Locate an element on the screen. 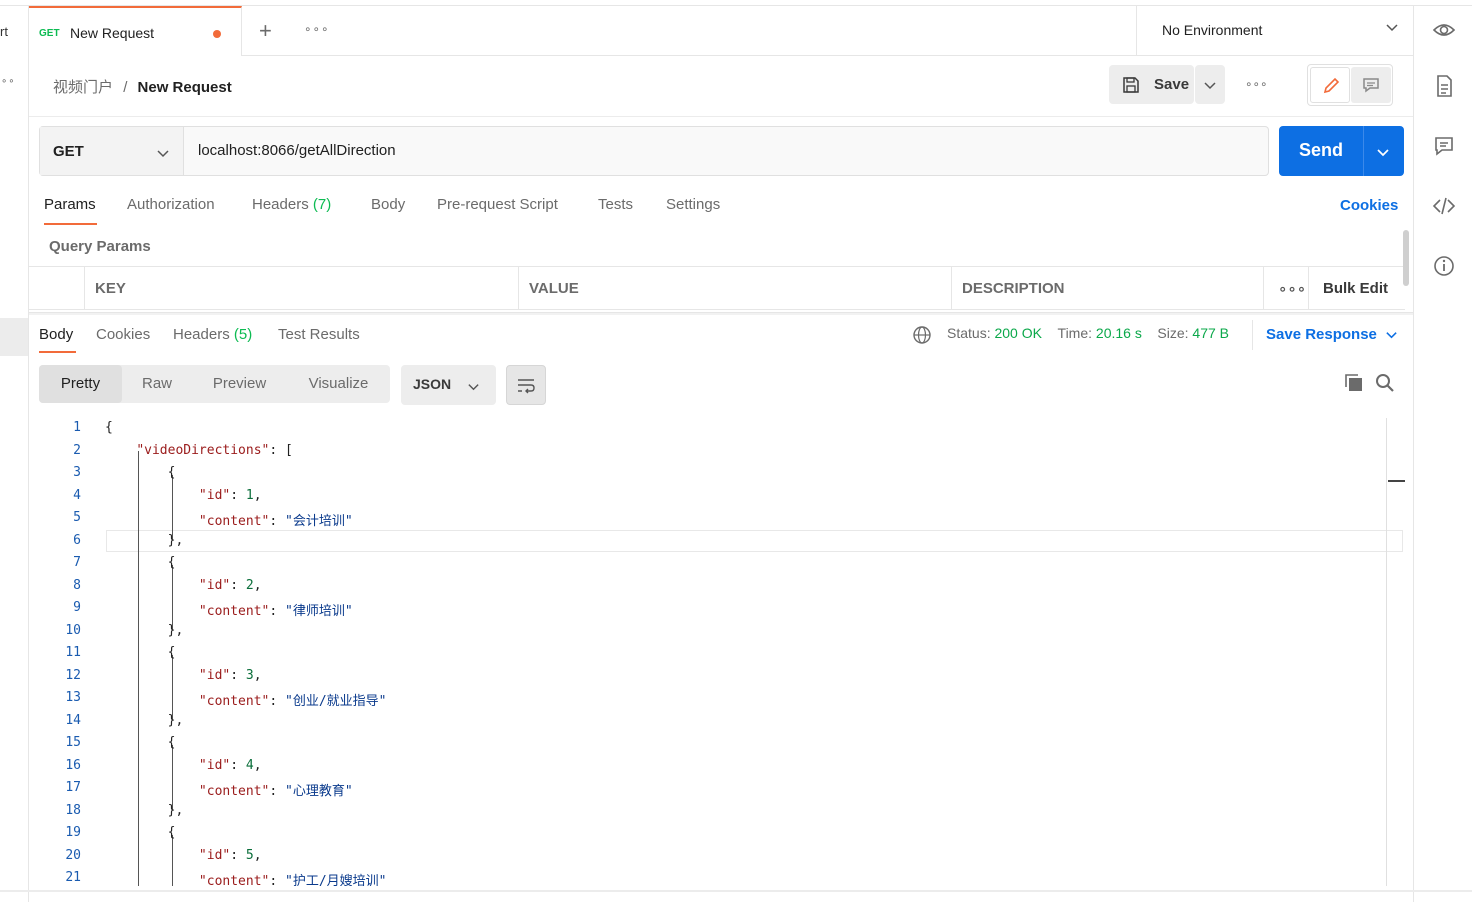  bulk-edit-button: Bulk Edit is located at coordinates (1356, 288).